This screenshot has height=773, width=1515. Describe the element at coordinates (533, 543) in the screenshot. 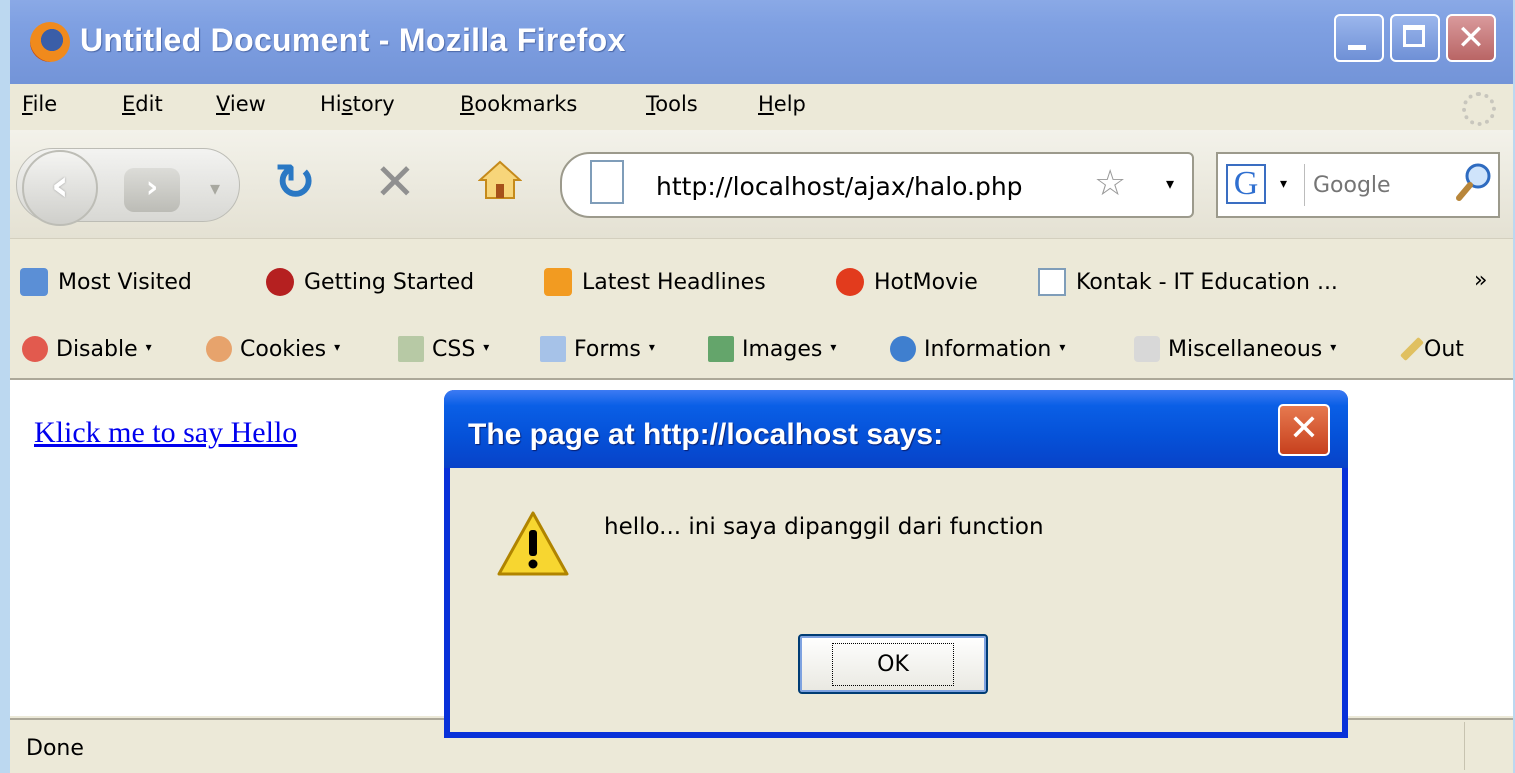

I see `warning-icon` at that location.